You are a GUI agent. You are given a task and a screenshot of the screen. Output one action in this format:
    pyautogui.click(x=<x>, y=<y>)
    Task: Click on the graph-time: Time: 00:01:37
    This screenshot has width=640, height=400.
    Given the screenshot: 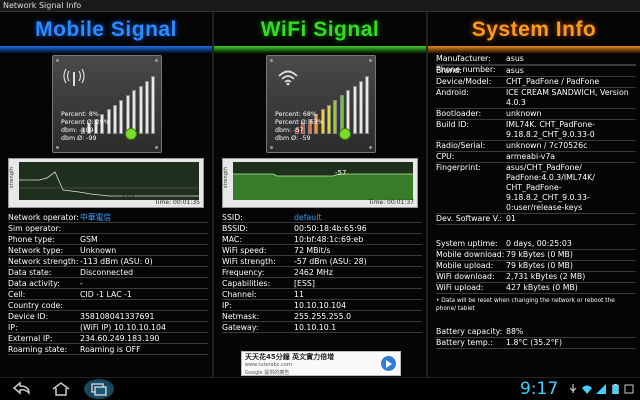 What is the action you would take?
    pyautogui.click(x=391, y=202)
    